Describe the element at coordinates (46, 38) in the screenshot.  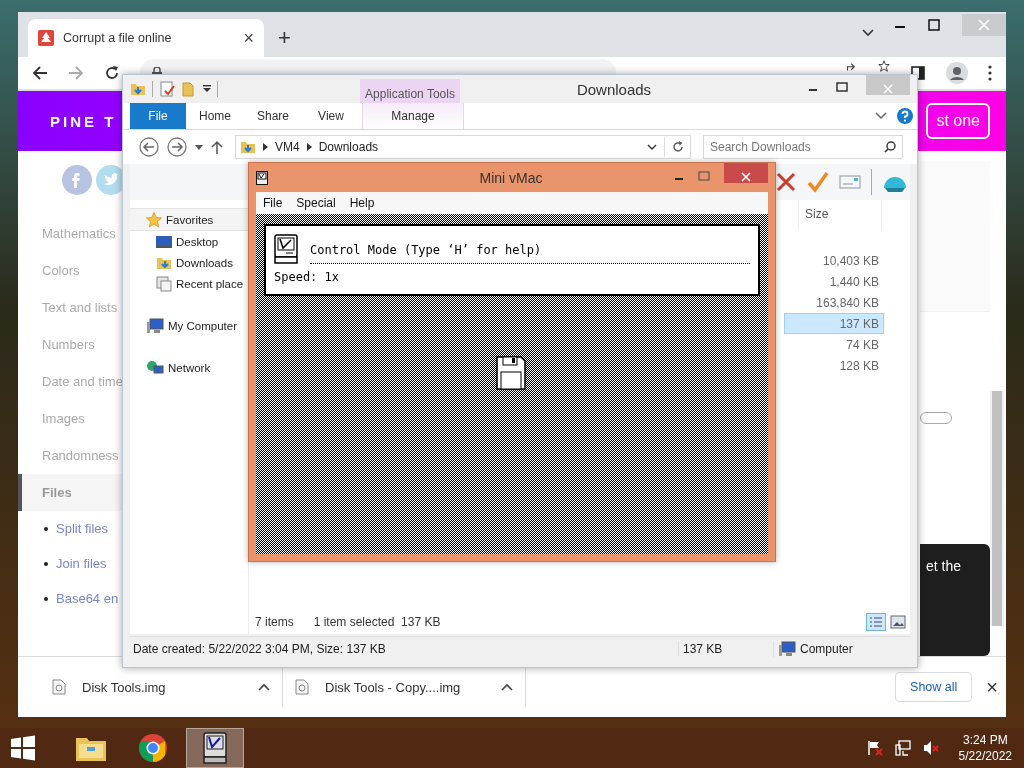
I see `tree-icon` at that location.